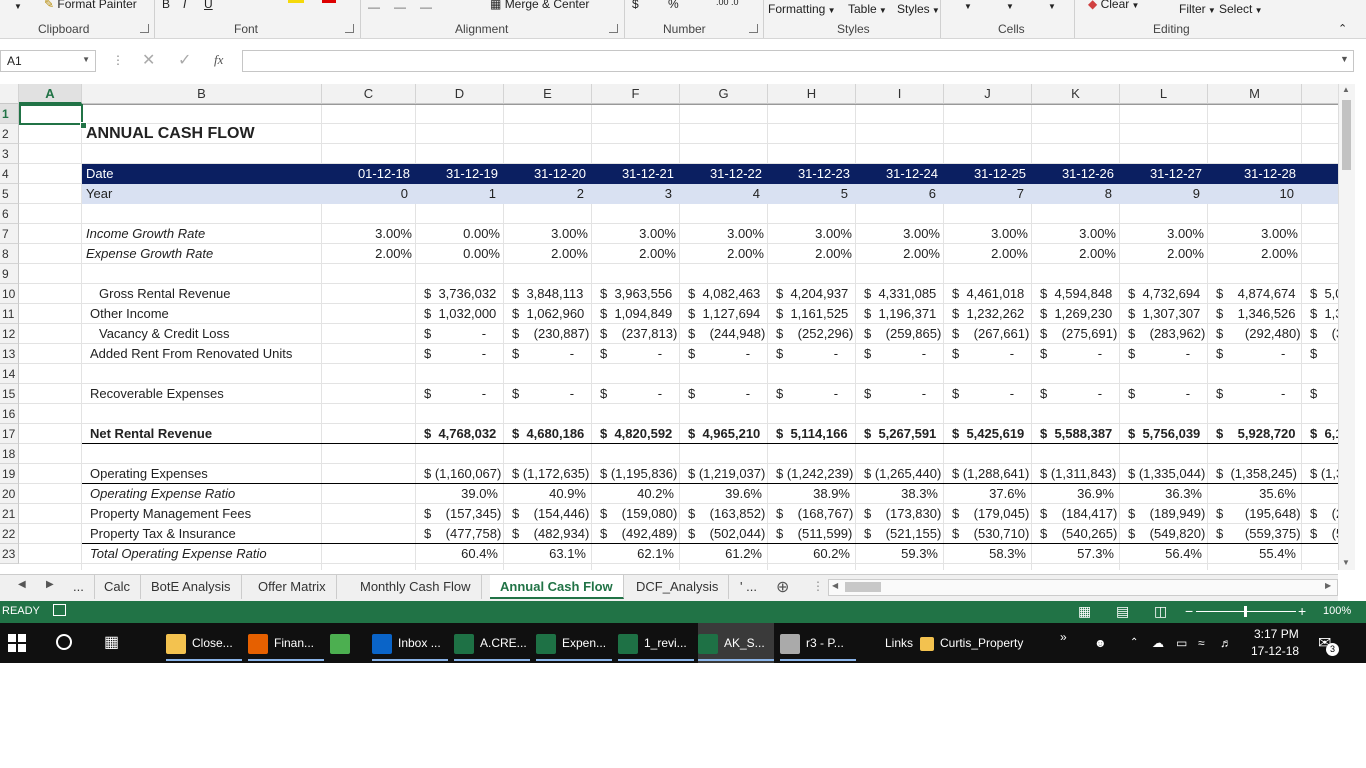 The width and height of the screenshot is (1366, 768). What do you see at coordinates (899, 643) in the screenshot?
I see `links-toolbar: Links` at bounding box center [899, 643].